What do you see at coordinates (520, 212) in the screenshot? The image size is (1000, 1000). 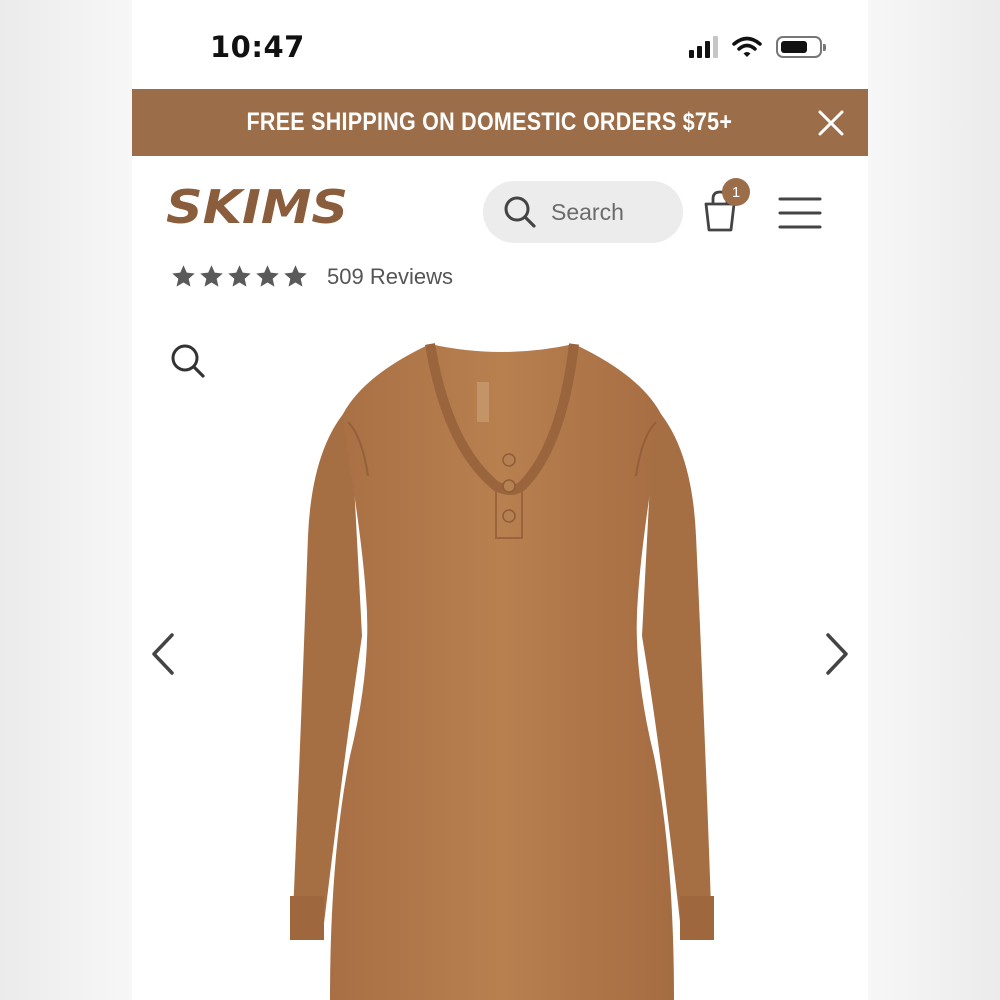 I see `search-icon` at bounding box center [520, 212].